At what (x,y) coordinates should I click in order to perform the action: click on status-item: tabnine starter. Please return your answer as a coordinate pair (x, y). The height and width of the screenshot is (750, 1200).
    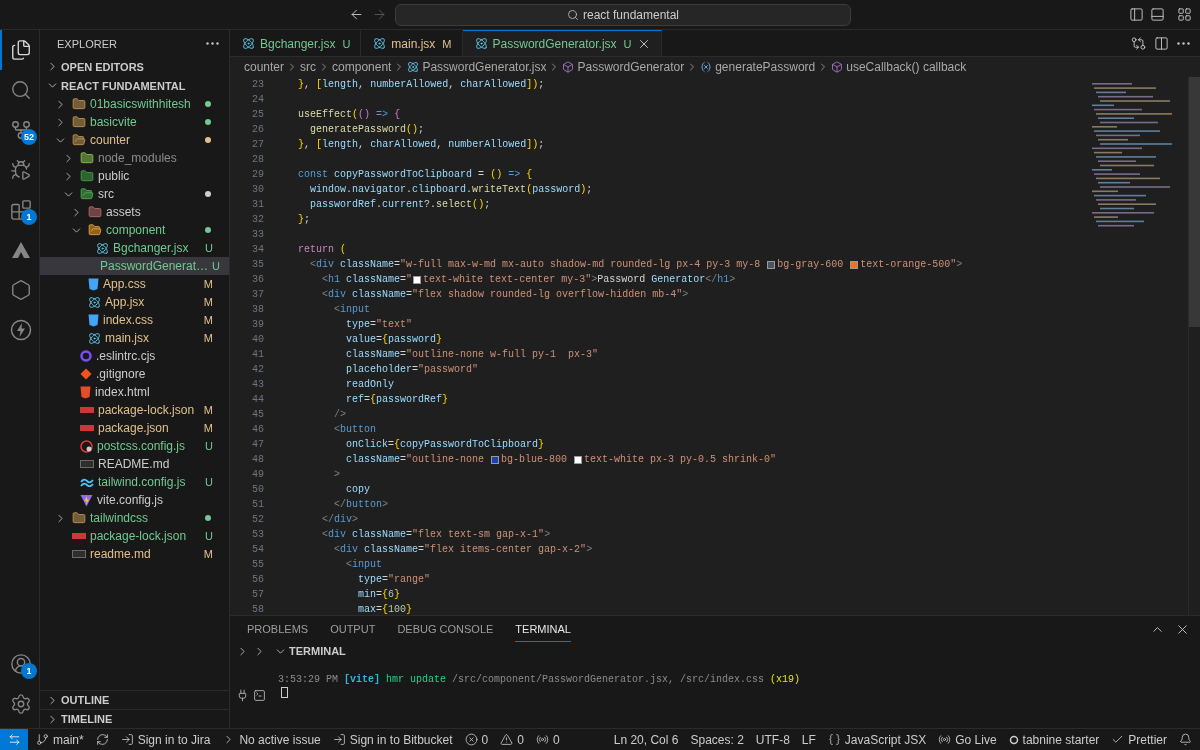
    Looking at the image, I should click on (1054, 739).